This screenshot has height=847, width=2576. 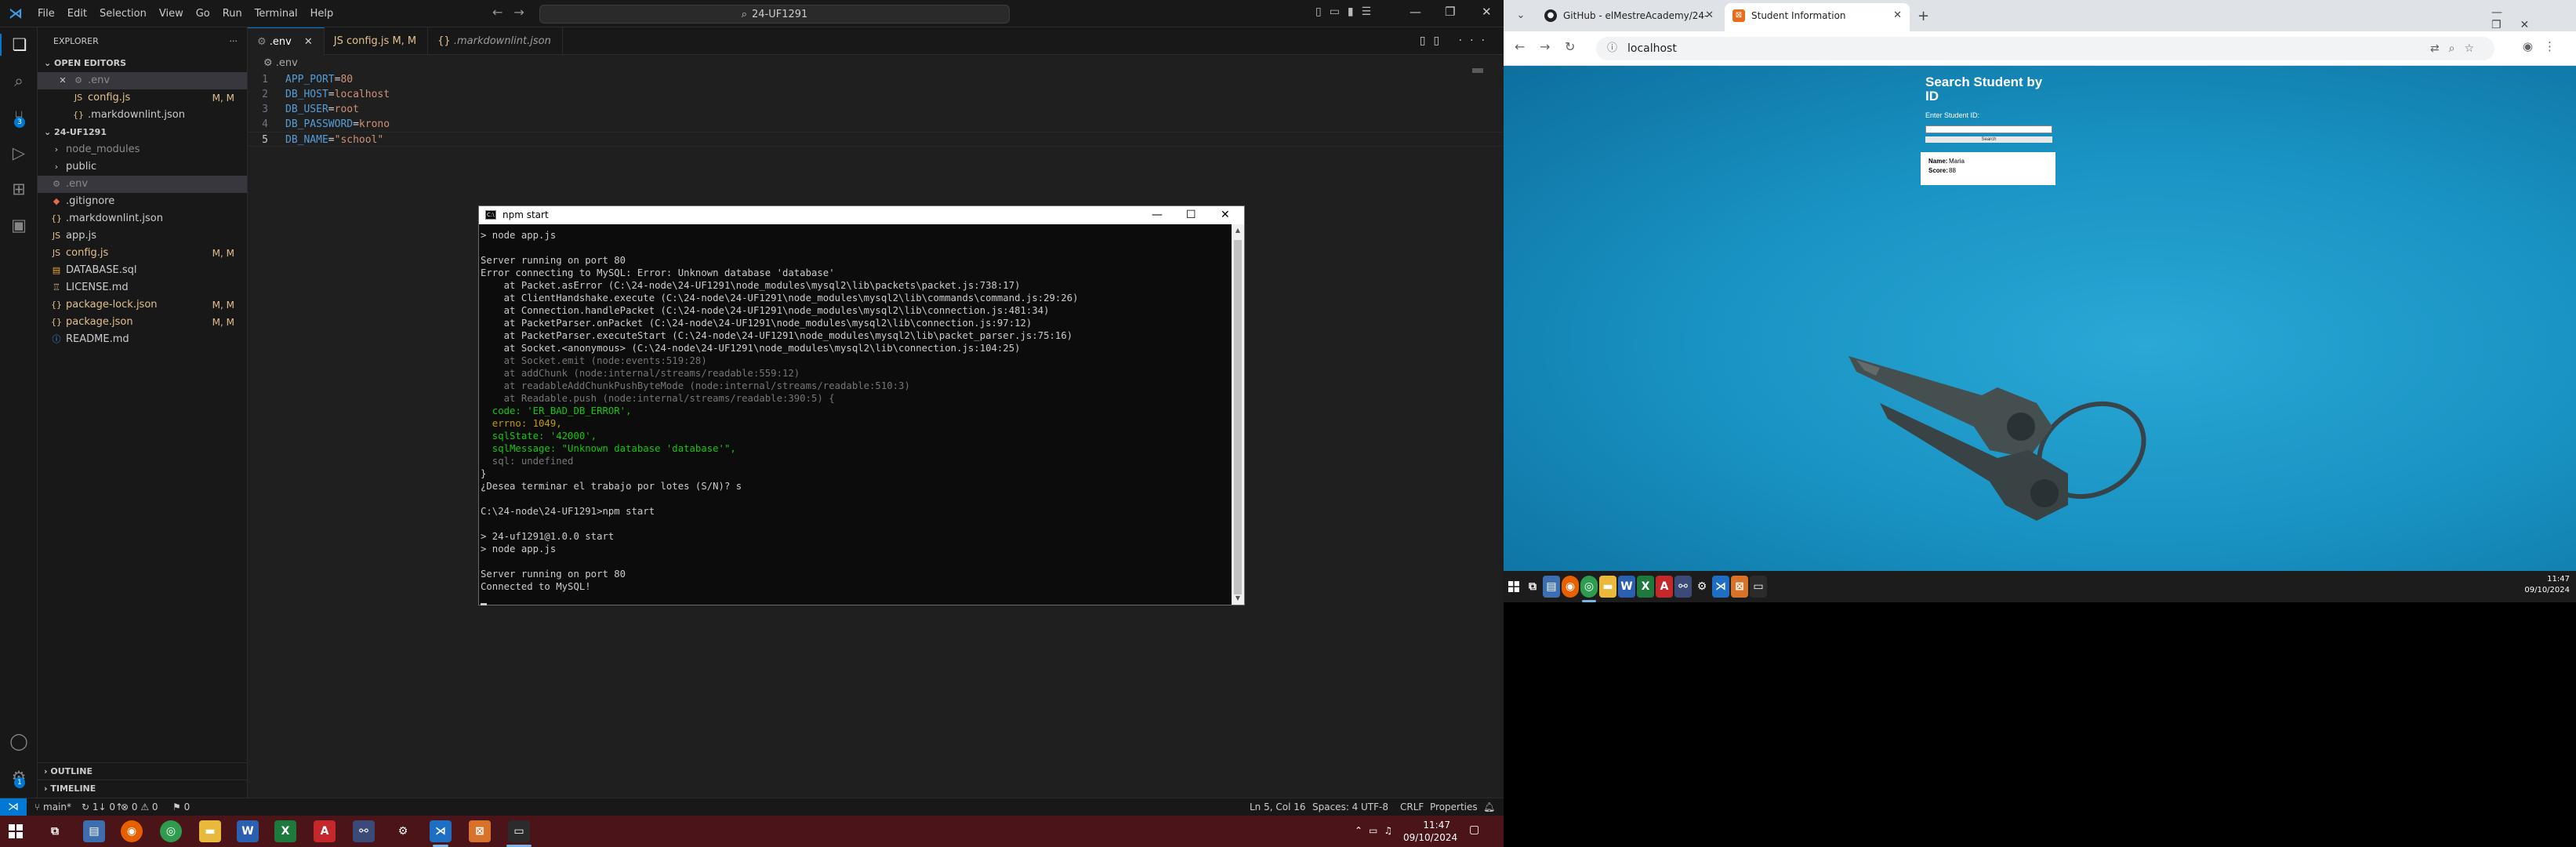 What do you see at coordinates (143, 63) in the screenshot?
I see `open-editors-header: ⌄ OPEN EDITORS` at bounding box center [143, 63].